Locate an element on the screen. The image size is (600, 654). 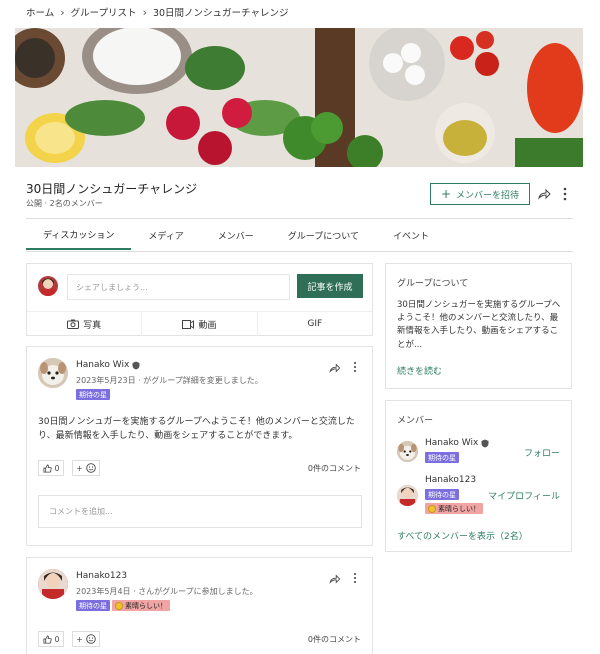
video-icon is located at coordinates (188, 324).